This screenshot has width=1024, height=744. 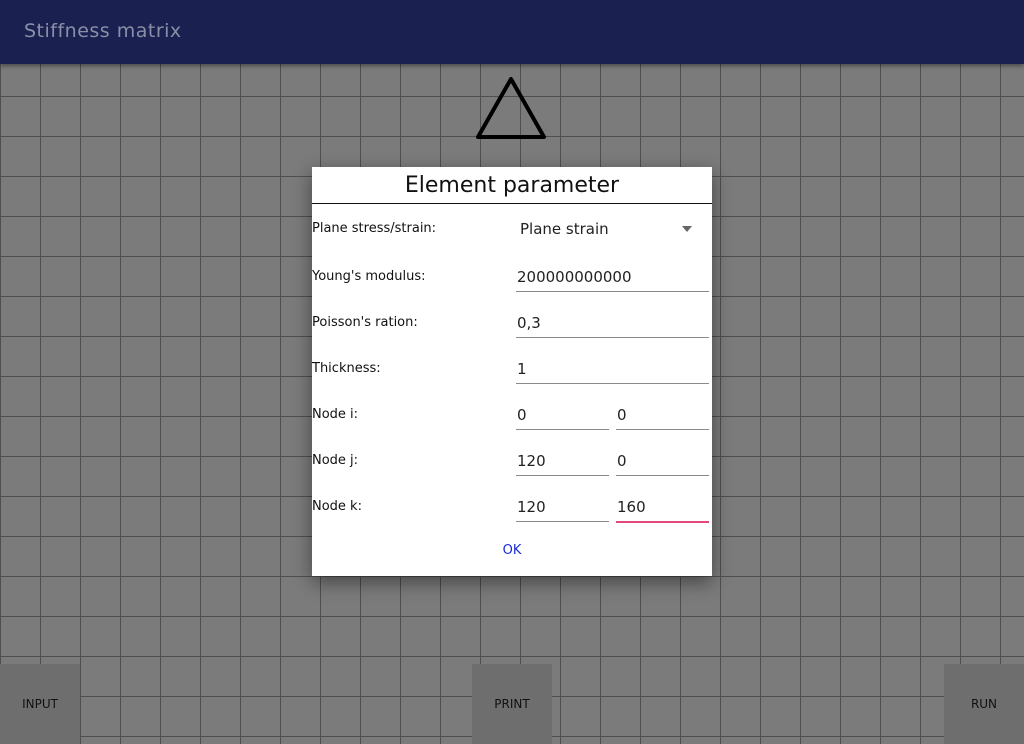 What do you see at coordinates (612, 323) in the screenshot?
I see `poisson-ratio-field: 0,3` at bounding box center [612, 323].